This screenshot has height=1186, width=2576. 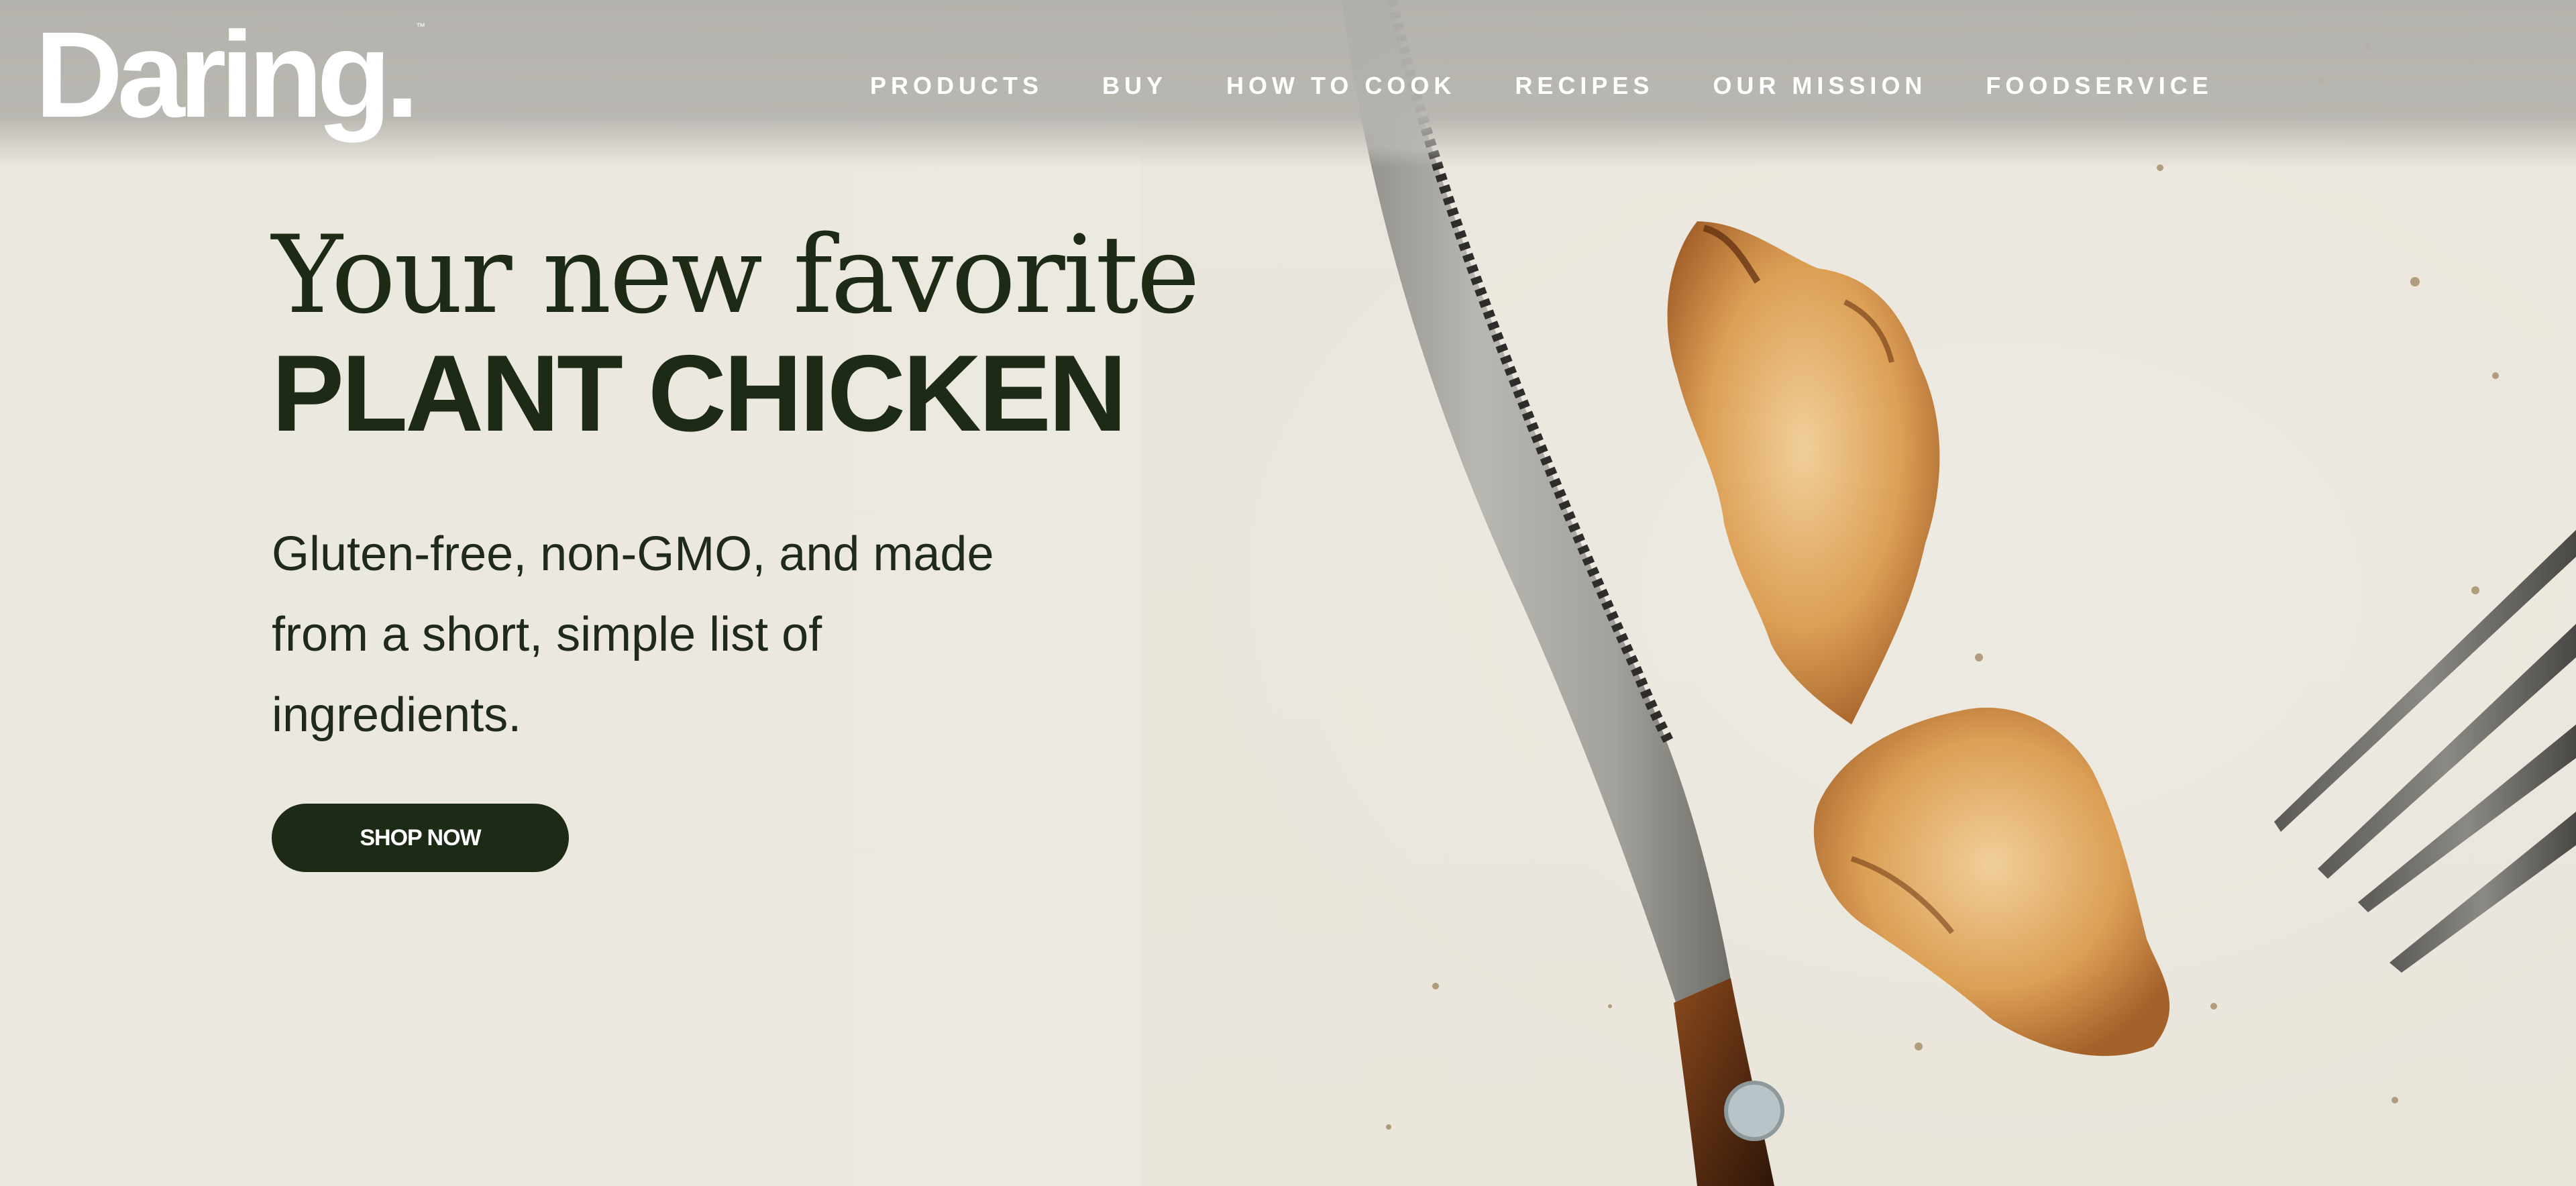 What do you see at coordinates (230, 74) in the screenshot?
I see `daring-logo: Daring. ™` at bounding box center [230, 74].